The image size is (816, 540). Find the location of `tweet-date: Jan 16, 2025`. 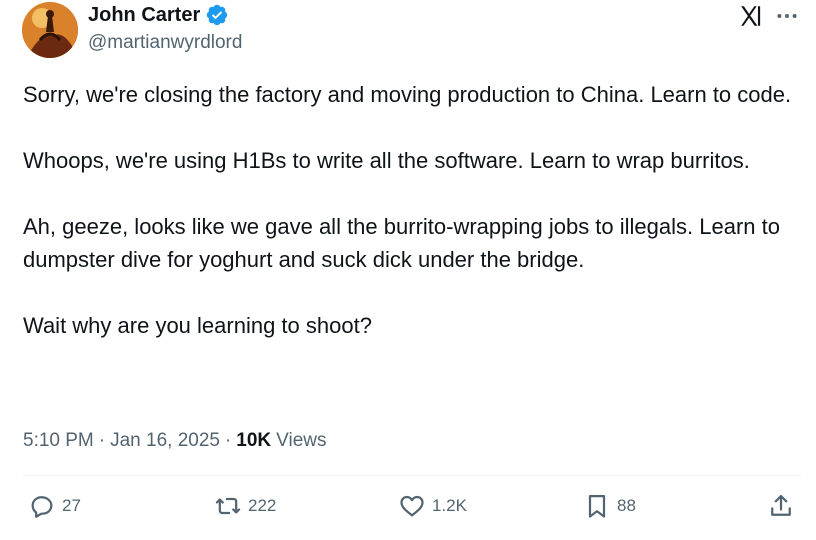

tweet-date: Jan 16, 2025 is located at coordinates (165, 441).